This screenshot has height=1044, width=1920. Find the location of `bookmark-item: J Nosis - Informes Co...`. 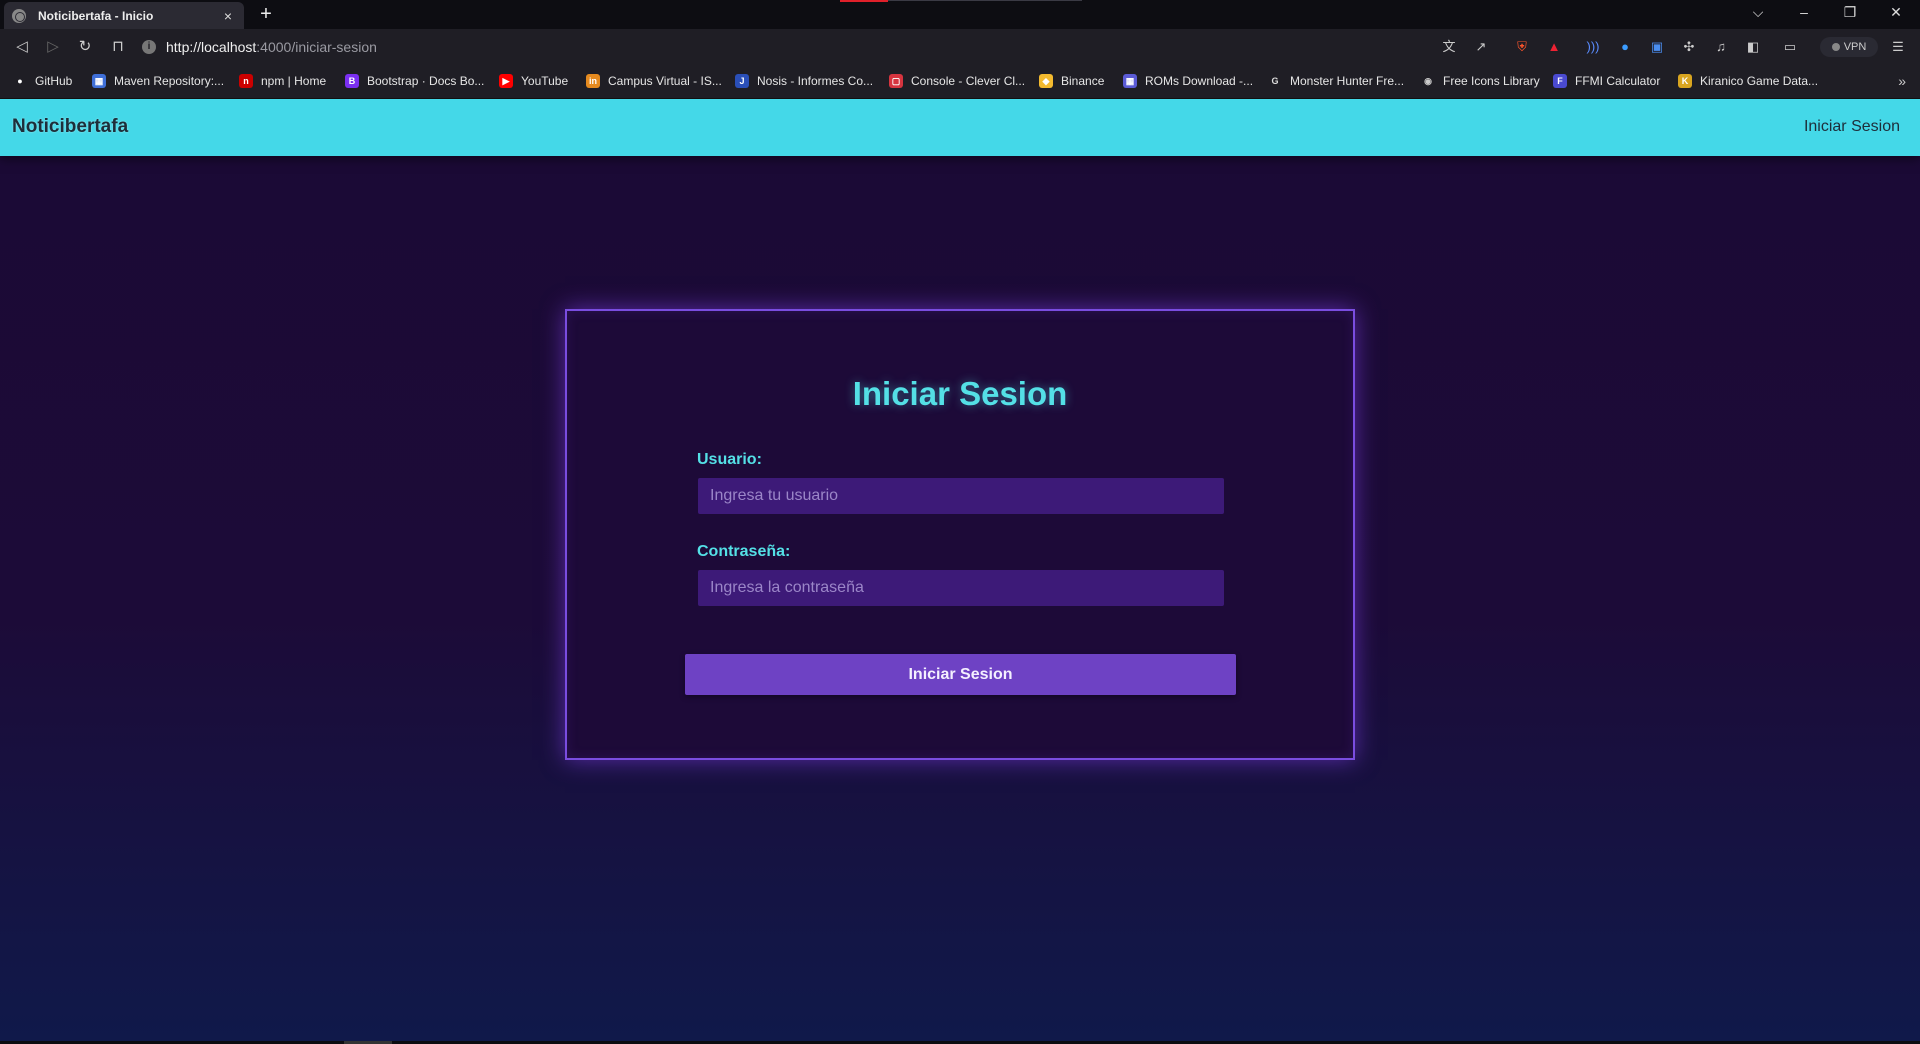

bookmark-item: J Nosis - Informes Co... is located at coordinates (804, 81).